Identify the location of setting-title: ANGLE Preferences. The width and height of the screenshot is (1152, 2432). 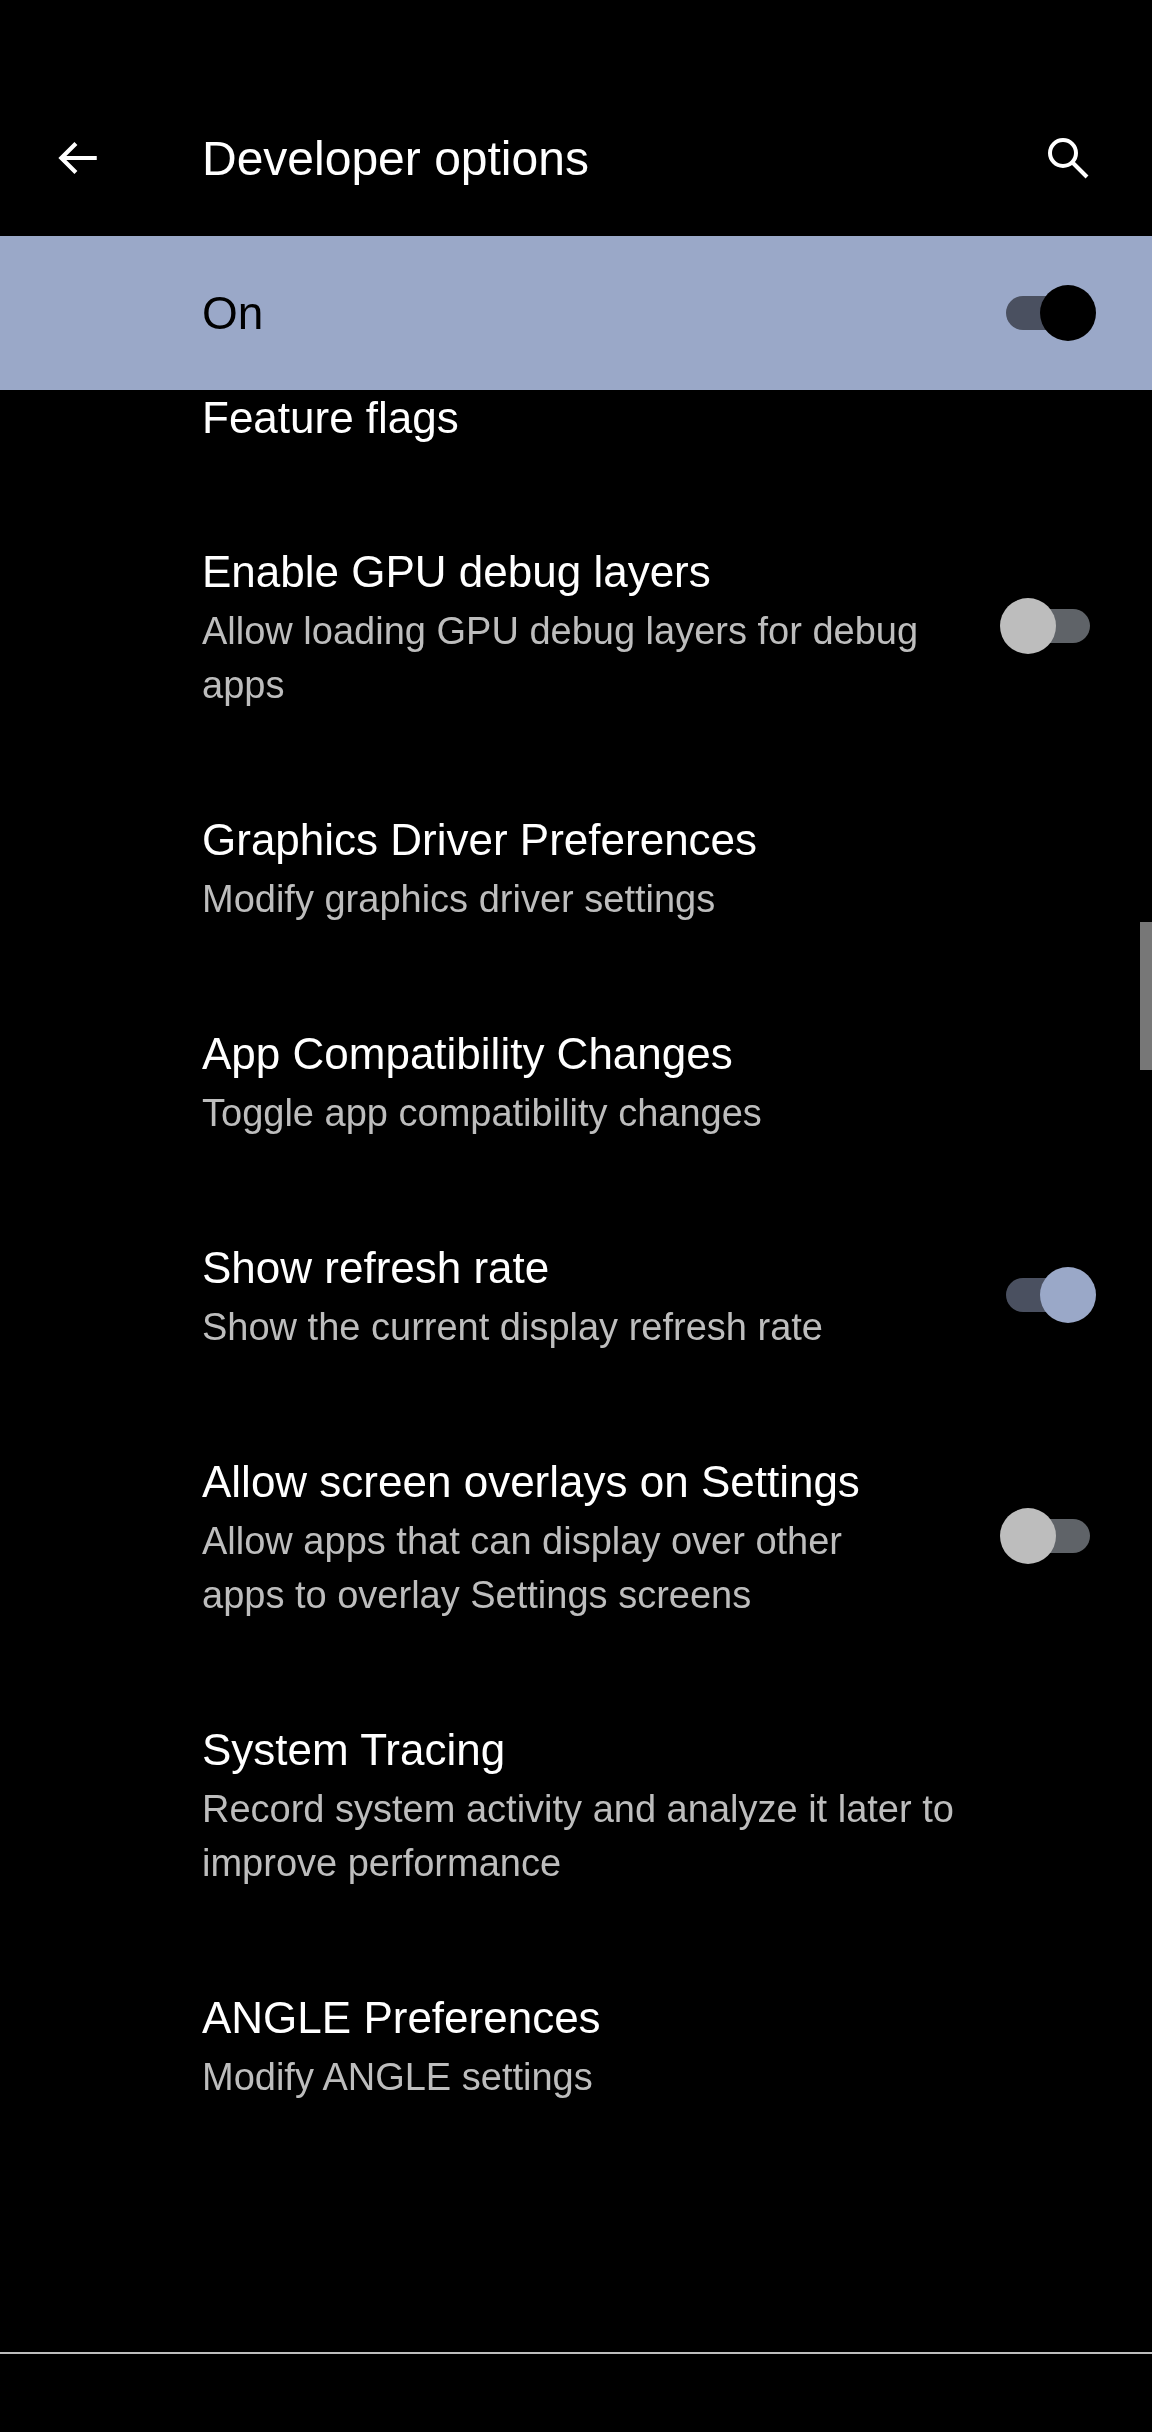
(649, 2018).